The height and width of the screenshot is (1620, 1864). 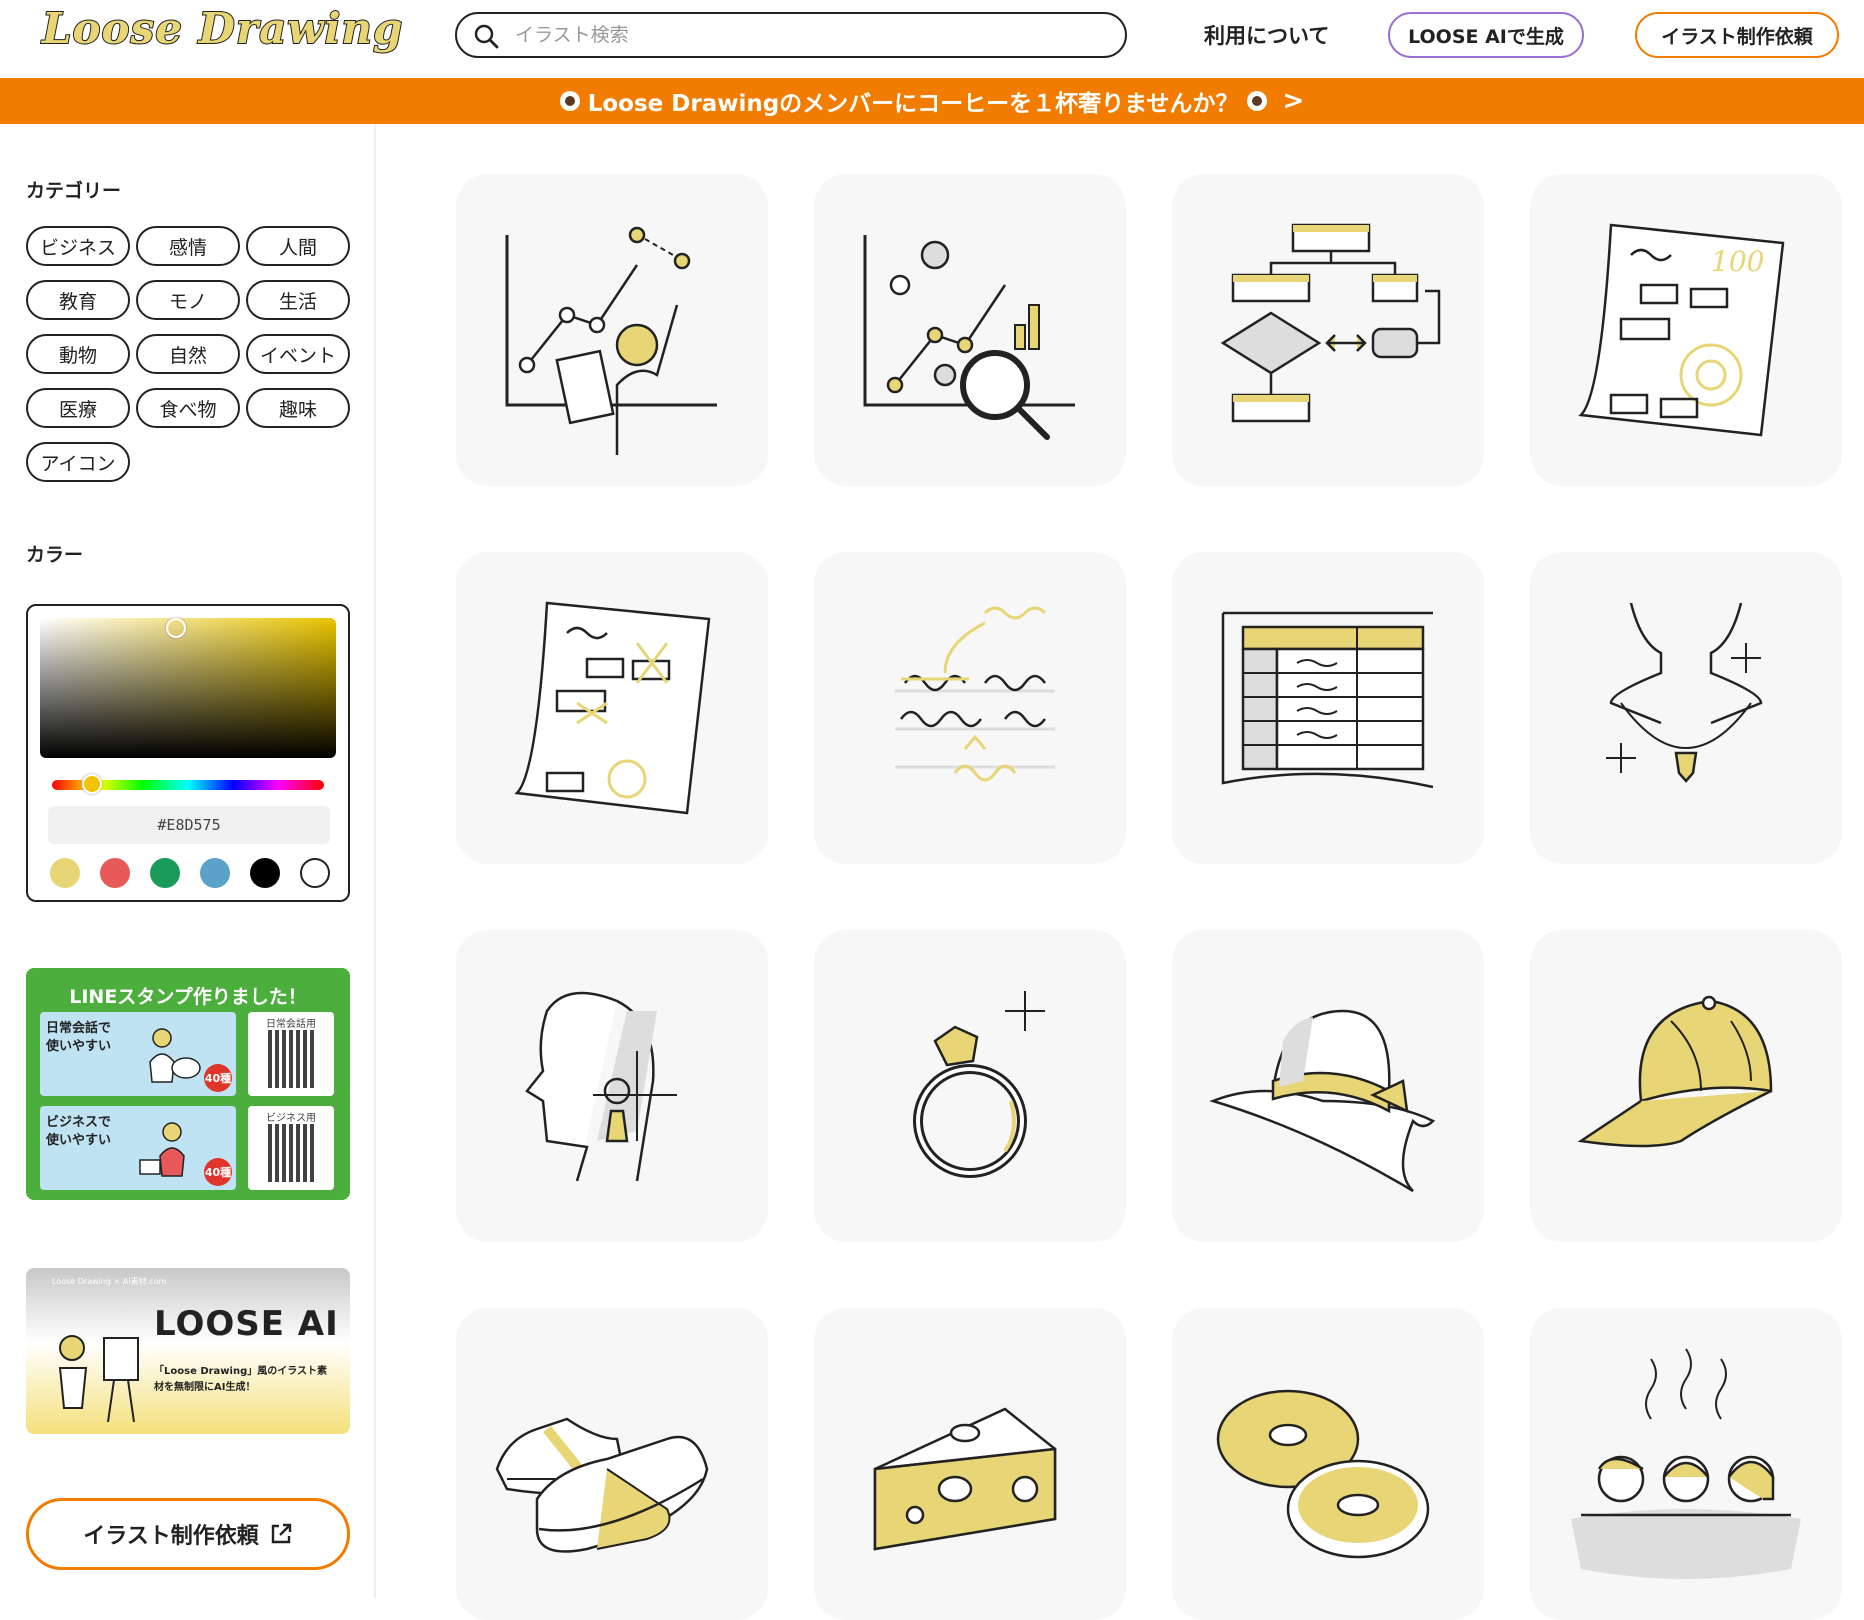 What do you see at coordinates (281, 1533) in the screenshot?
I see `external-link-icon` at bounding box center [281, 1533].